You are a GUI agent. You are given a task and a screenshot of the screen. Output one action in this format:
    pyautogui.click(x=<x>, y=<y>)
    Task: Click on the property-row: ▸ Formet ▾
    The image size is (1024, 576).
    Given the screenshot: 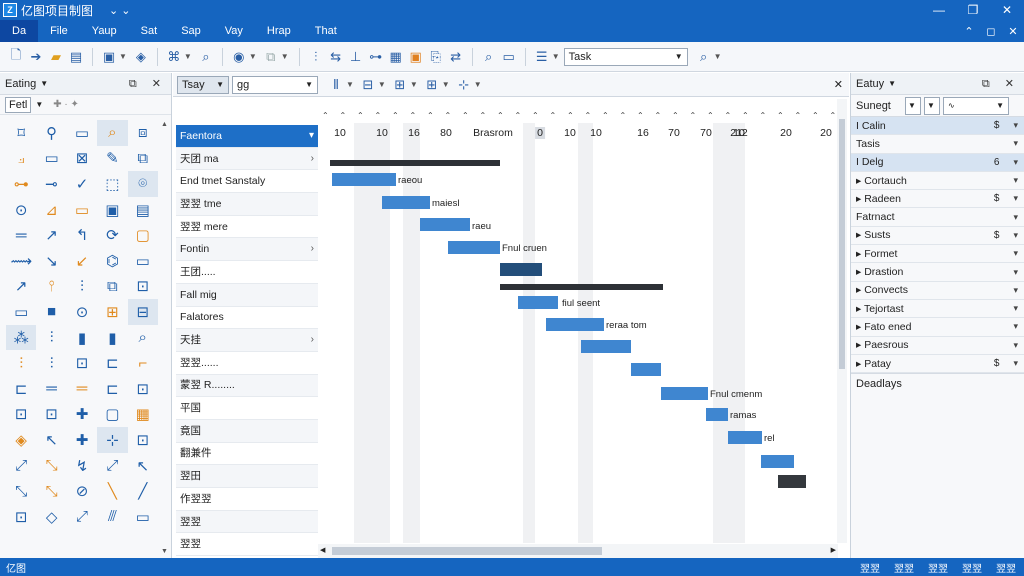 What is the action you would take?
    pyautogui.click(x=937, y=254)
    